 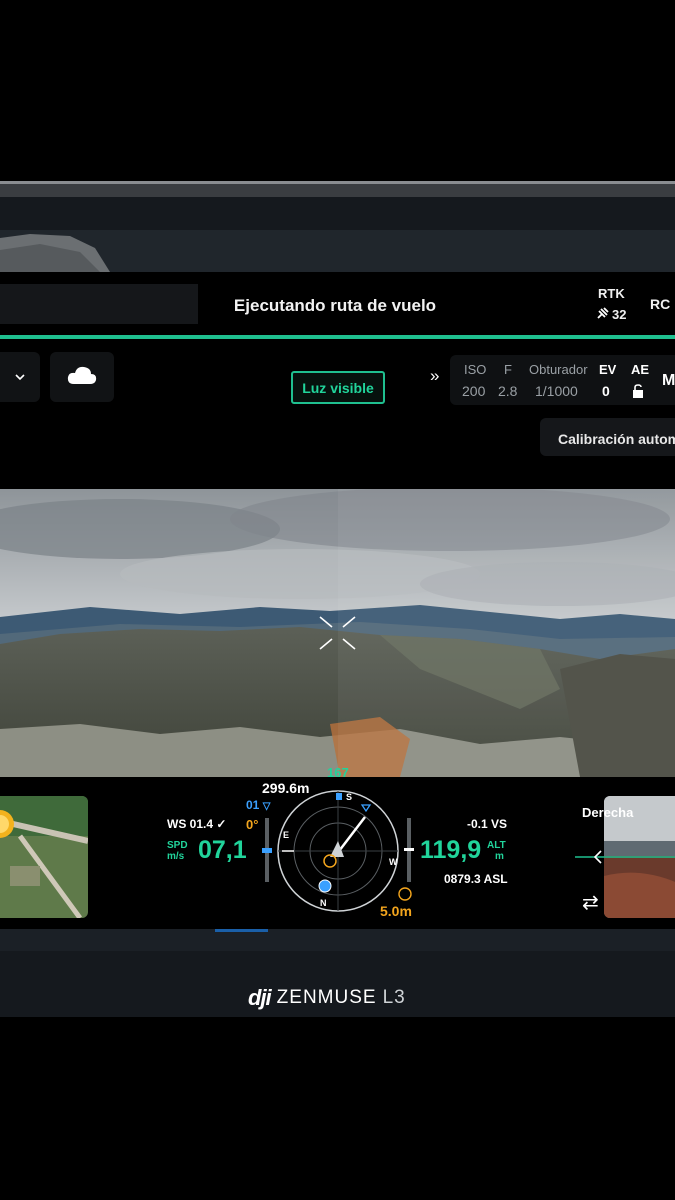 What do you see at coordinates (558, 369) in the screenshot?
I see `shutter-label: Obturador` at bounding box center [558, 369].